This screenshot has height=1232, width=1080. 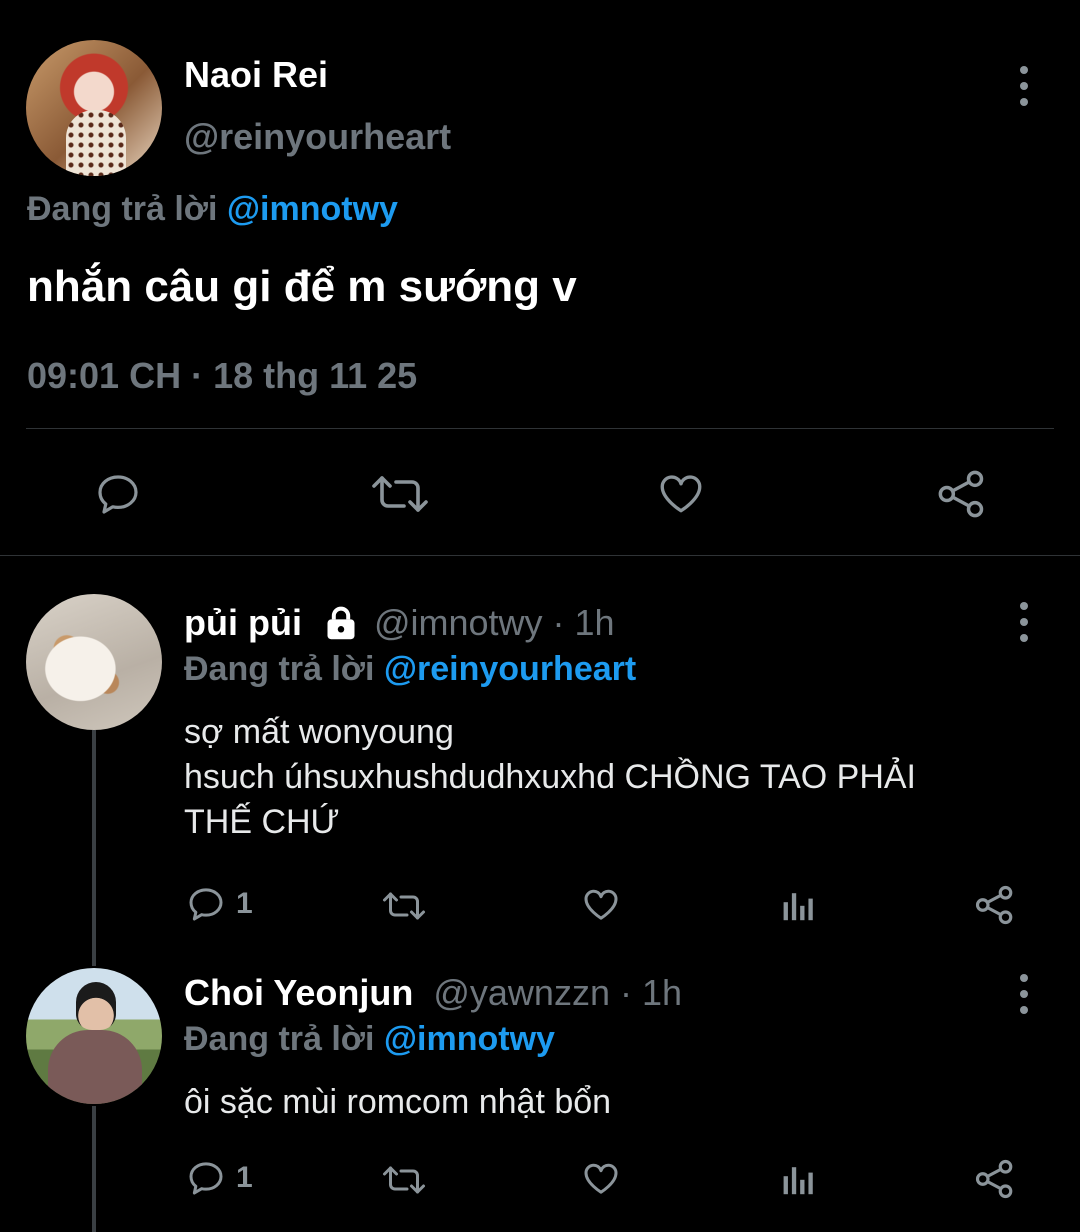 What do you see at coordinates (540, 555) in the screenshot?
I see `section-divider` at bounding box center [540, 555].